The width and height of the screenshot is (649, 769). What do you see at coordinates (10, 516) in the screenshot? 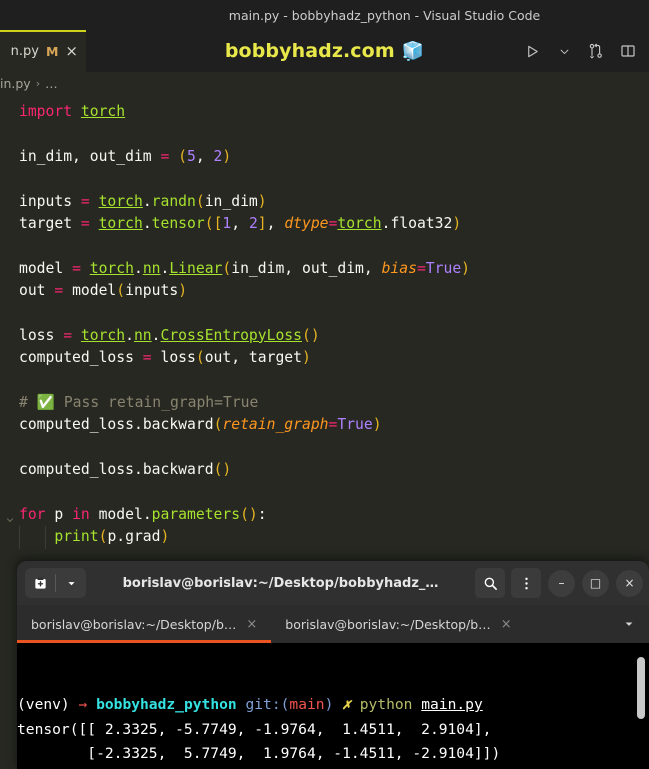
I see `fold-chevron-icon` at bounding box center [10, 516].